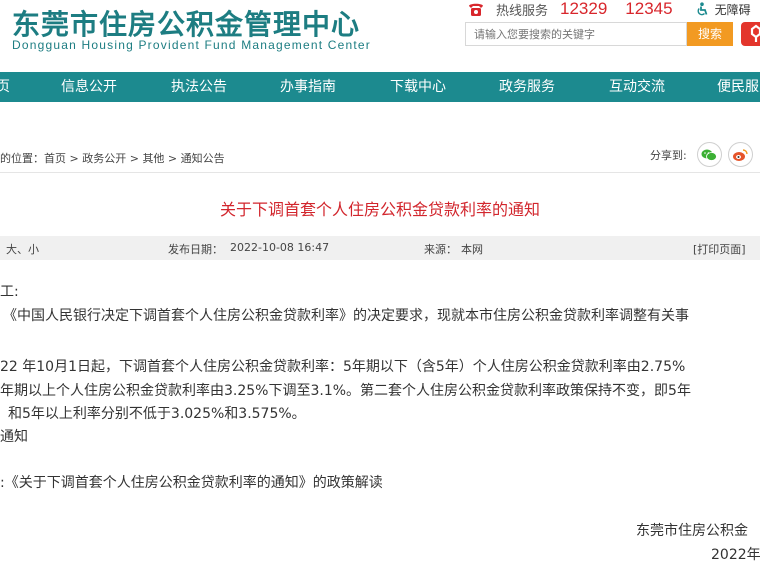 The height and width of the screenshot is (565, 760). What do you see at coordinates (576, 34) in the screenshot?
I see `search-input` at bounding box center [576, 34].